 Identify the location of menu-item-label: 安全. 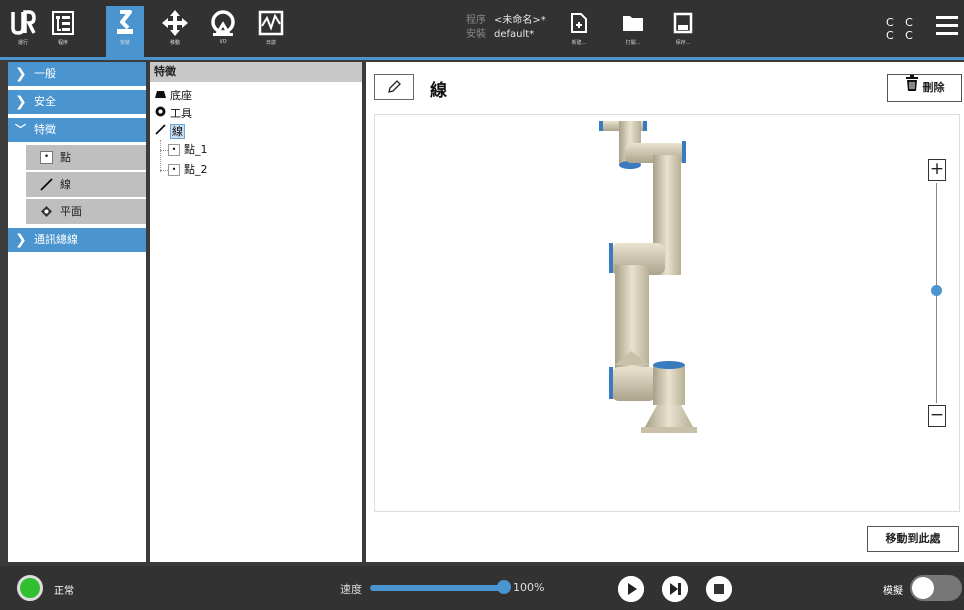
(45, 101).